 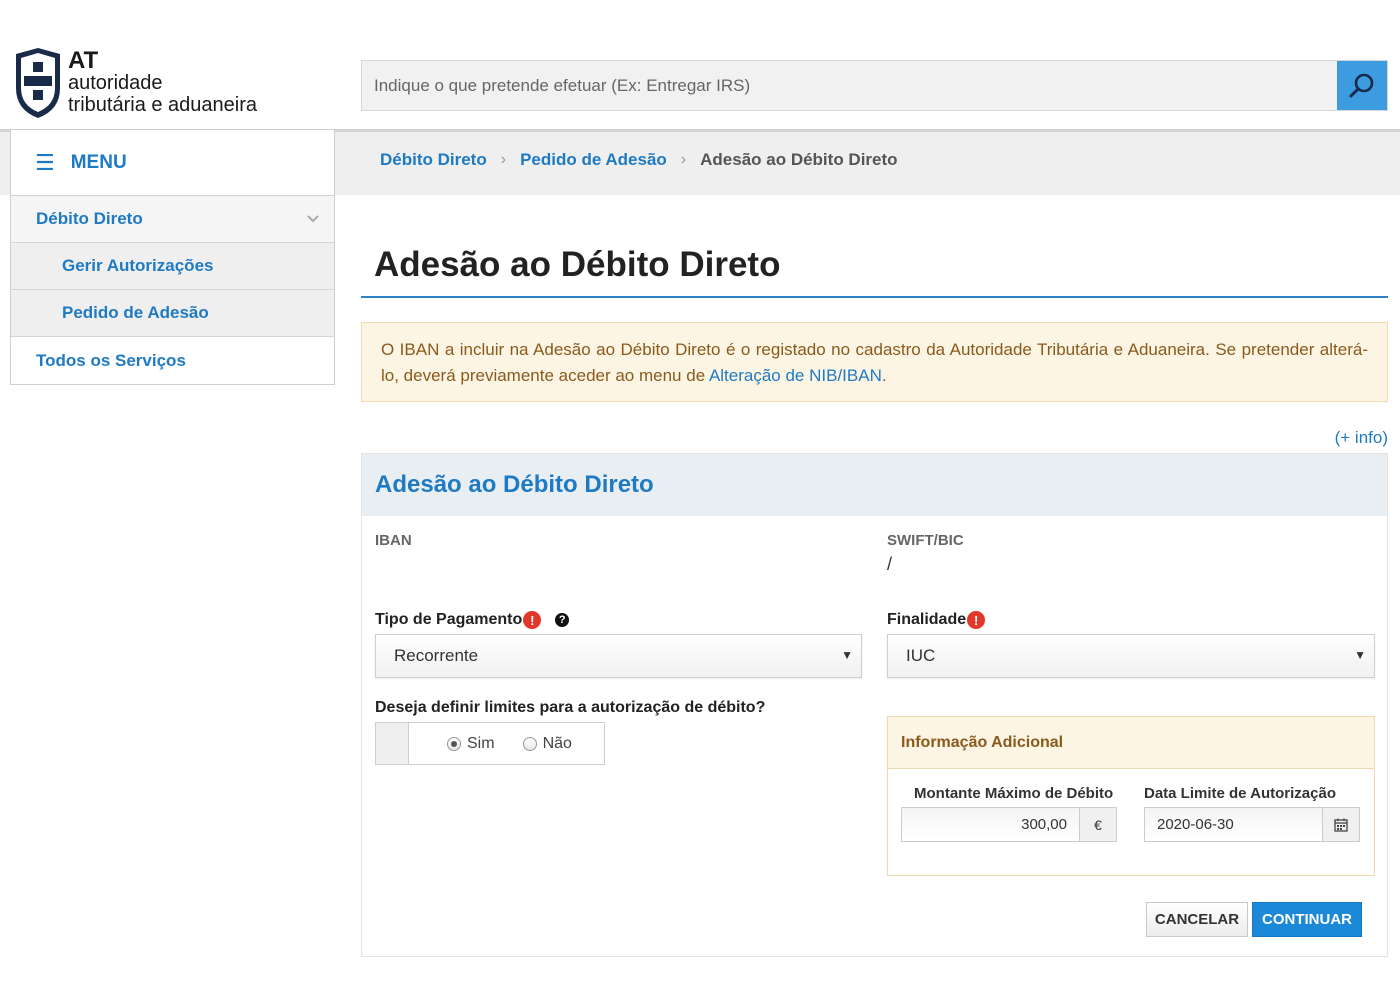 I want to click on breadcrumb-pedido-adesao: Pedido de Adesão, so click(x=593, y=160).